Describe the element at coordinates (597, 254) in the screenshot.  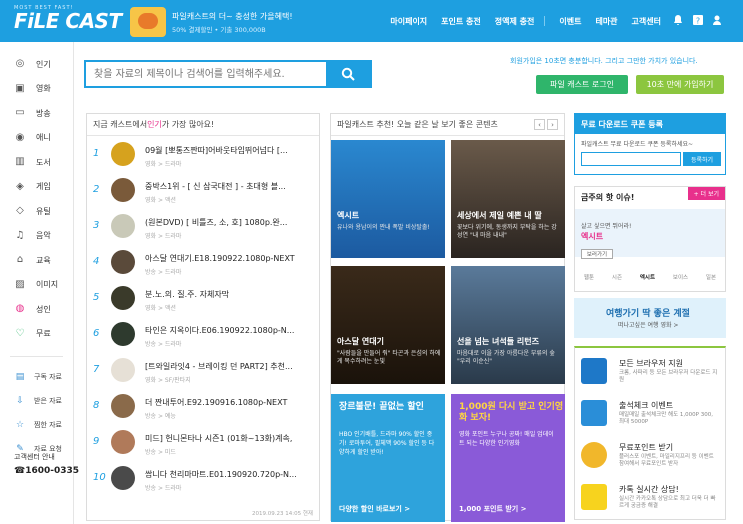
I see `watch-button: 보러가기` at that location.